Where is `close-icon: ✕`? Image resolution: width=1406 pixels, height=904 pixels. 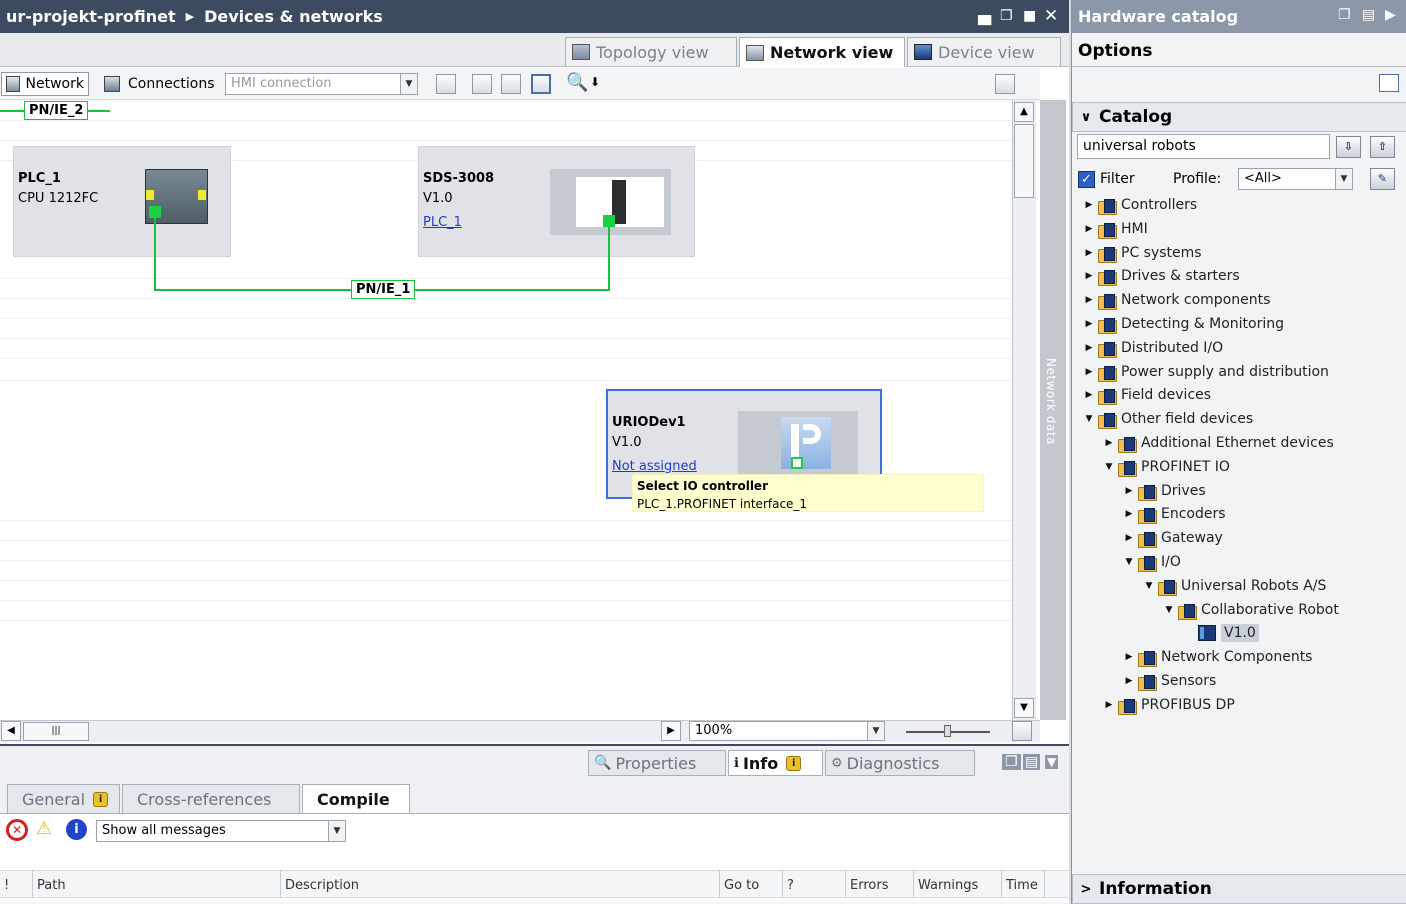 close-icon: ✕ is located at coordinates (1051, 16).